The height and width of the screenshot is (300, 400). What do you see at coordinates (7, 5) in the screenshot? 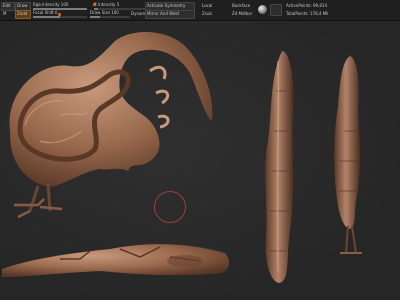
I see `edit-mode-label: Edit` at bounding box center [7, 5].